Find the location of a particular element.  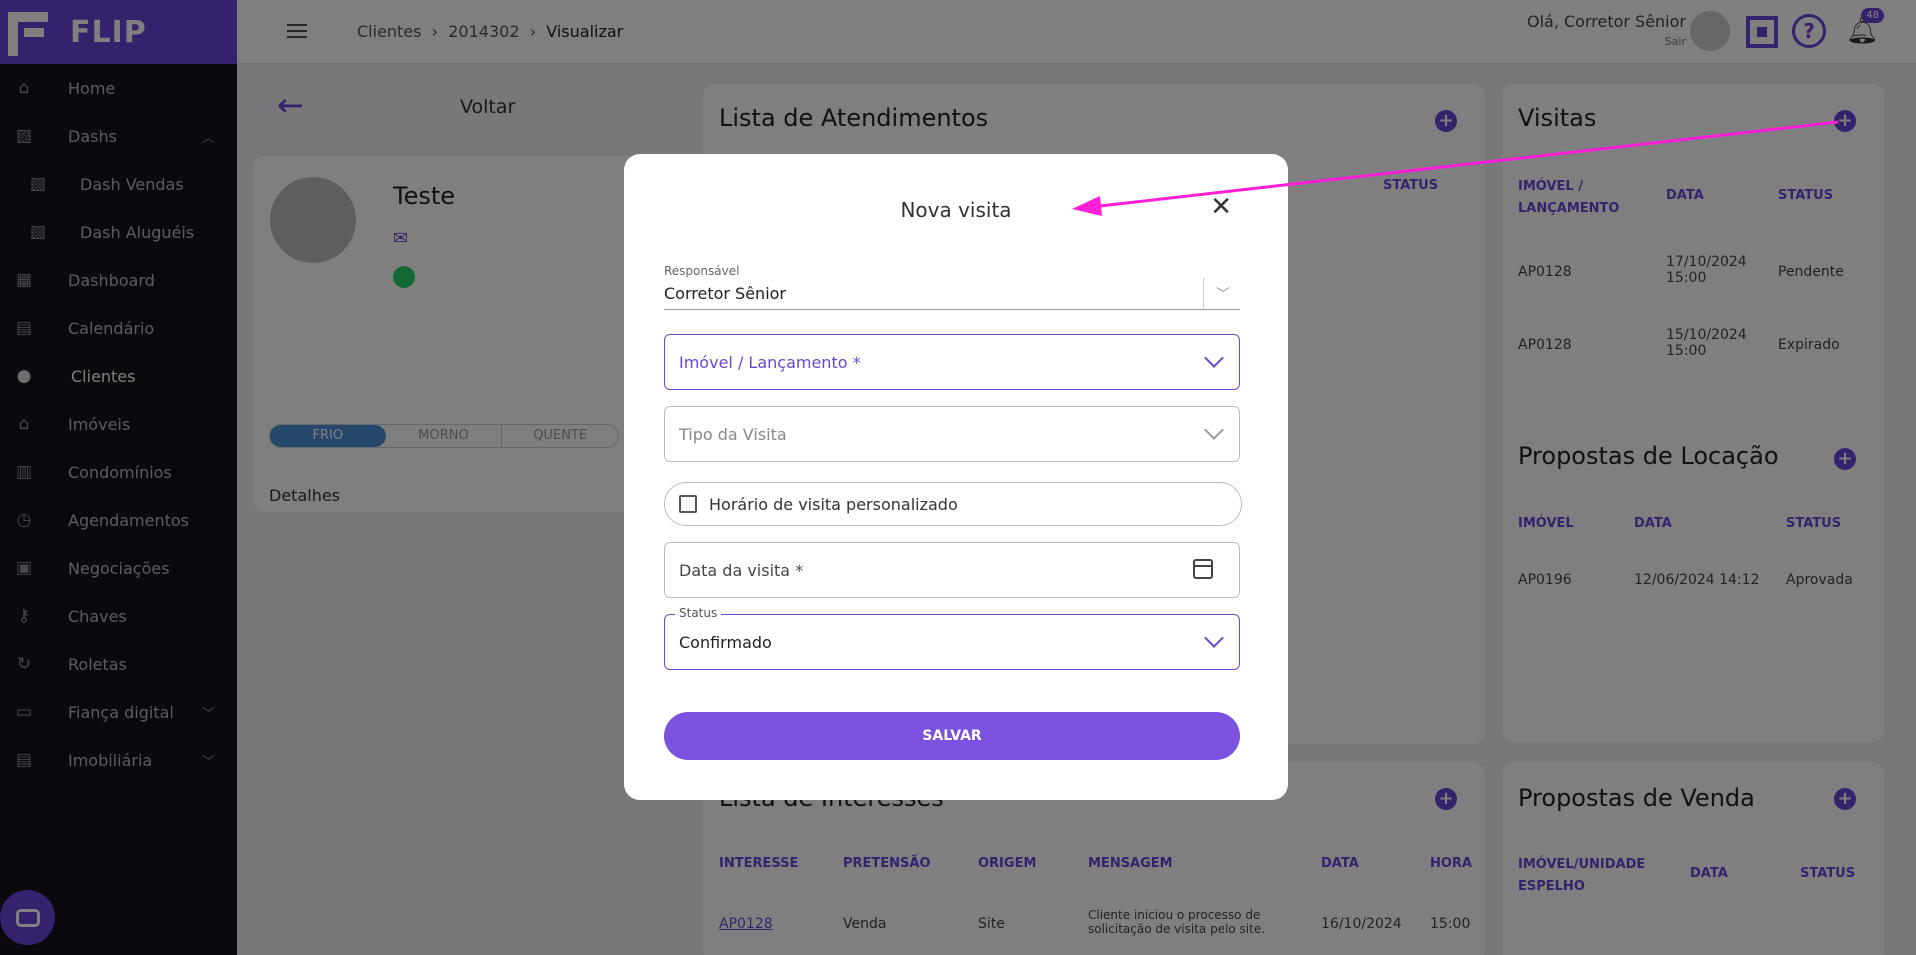

annotation-arrow is located at coordinates (1455, 168).